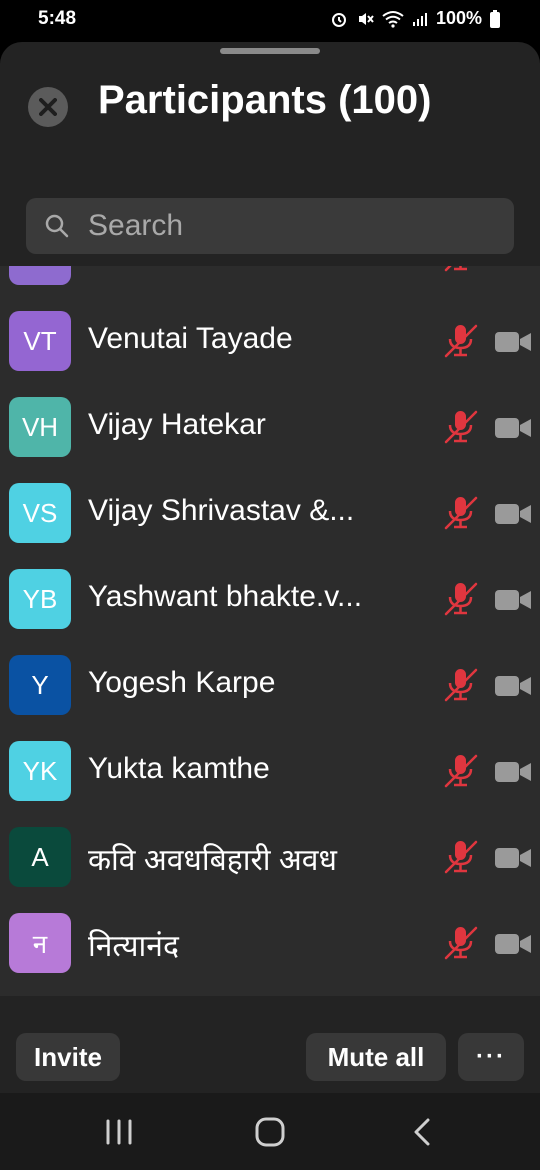  What do you see at coordinates (57, 18) in the screenshot?
I see `status-time: 5:48` at bounding box center [57, 18].